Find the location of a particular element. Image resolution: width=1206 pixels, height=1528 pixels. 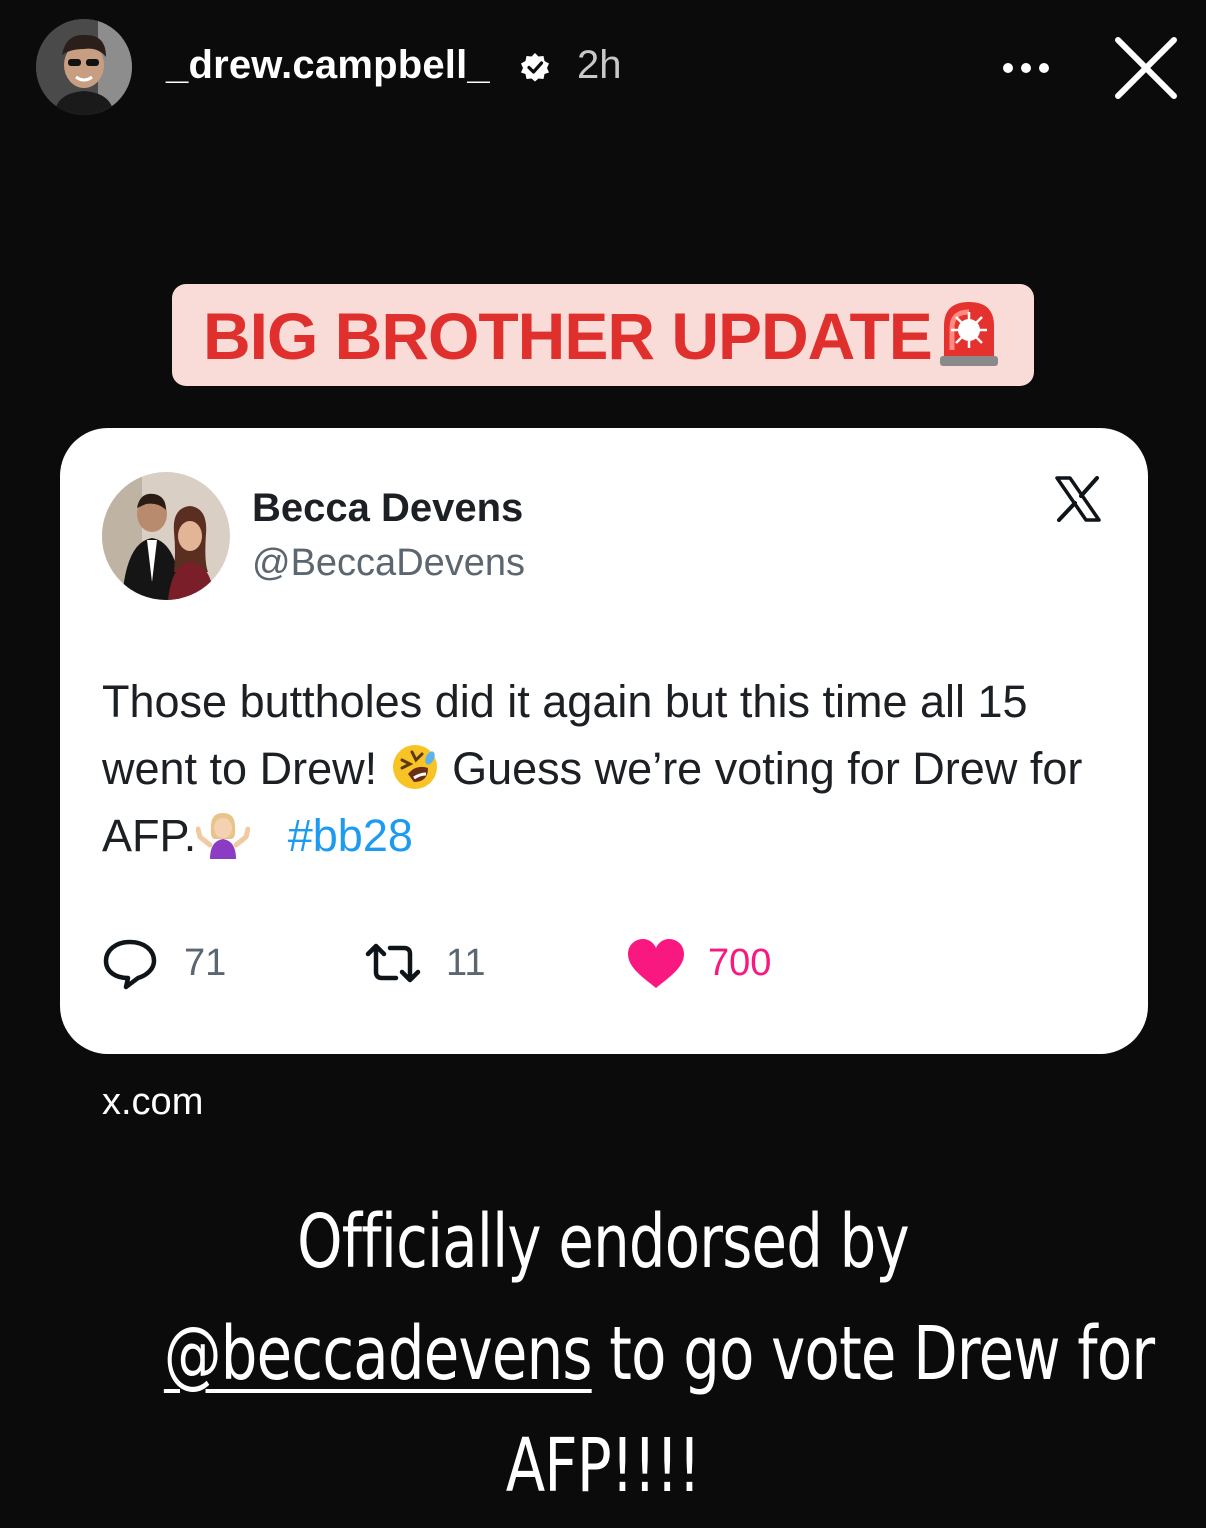

update-banner: BIG BROTHER UPDATE is located at coordinates (603, 335).